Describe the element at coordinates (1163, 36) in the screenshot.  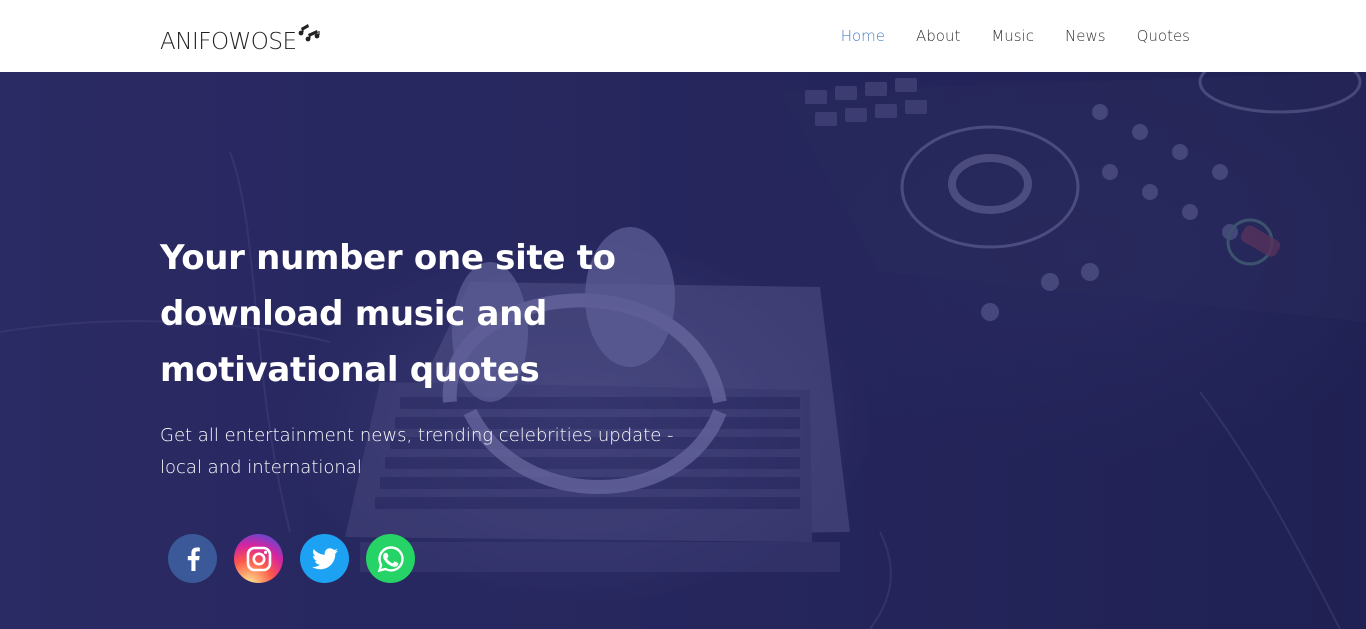
I see `nav-quotes: Quotes` at that location.